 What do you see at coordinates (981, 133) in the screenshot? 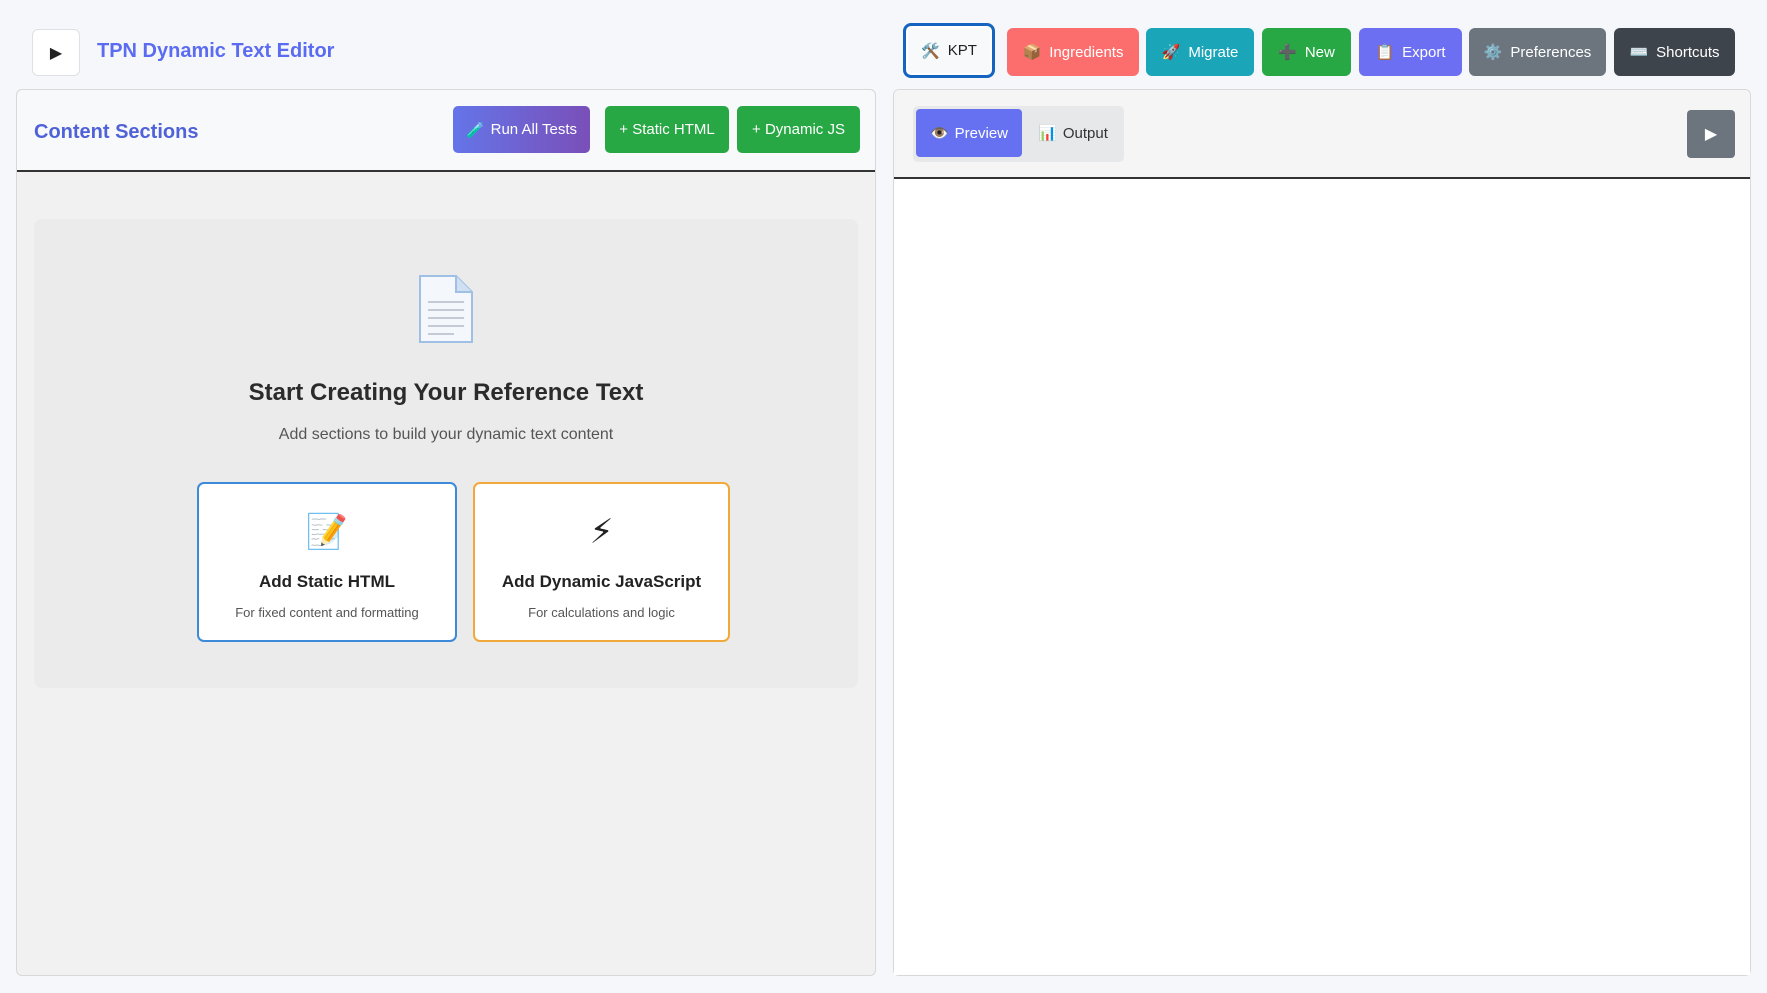
I see `tab-preview-label: Preview` at bounding box center [981, 133].